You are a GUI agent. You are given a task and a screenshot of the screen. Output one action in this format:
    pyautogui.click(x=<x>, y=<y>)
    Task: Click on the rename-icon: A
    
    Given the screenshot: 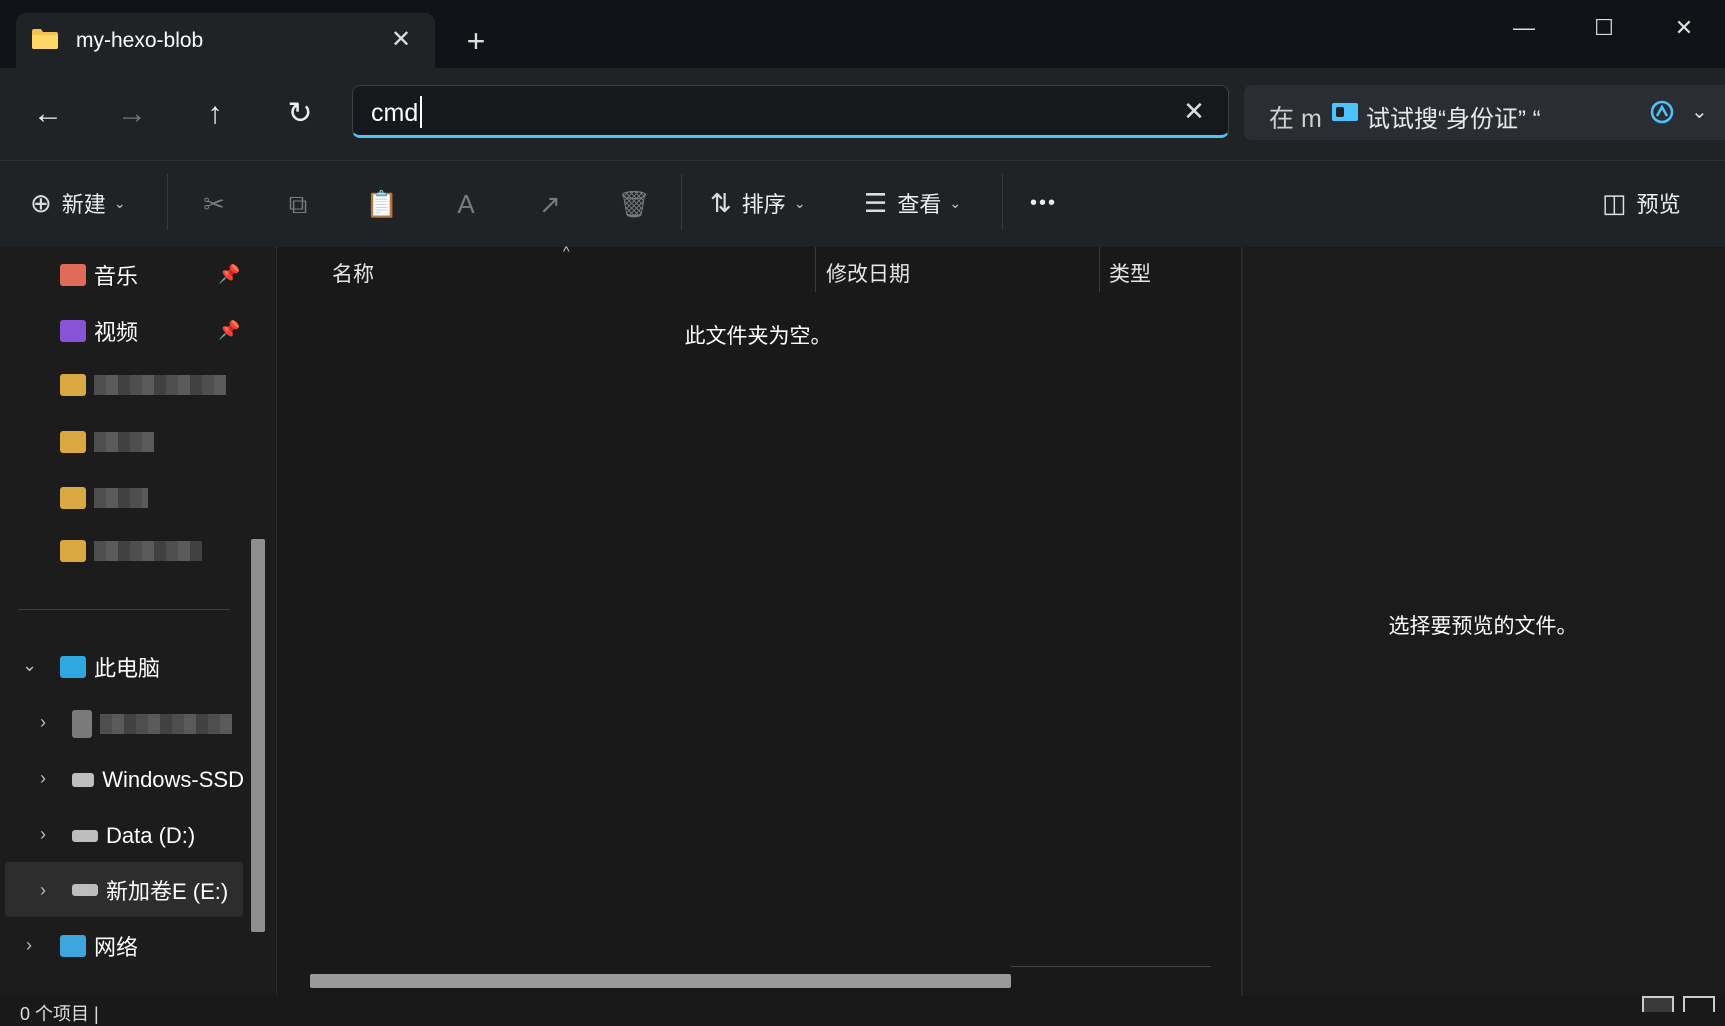 What is the action you would take?
    pyautogui.click(x=466, y=204)
    